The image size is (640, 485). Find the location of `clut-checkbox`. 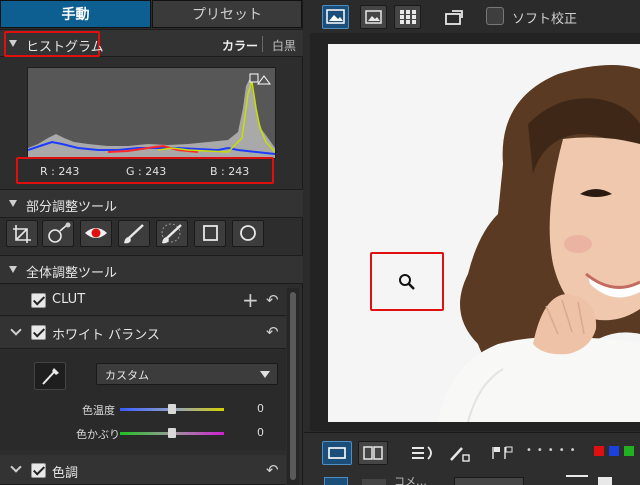

clut-checkbox is located at coordinates (38, 300).